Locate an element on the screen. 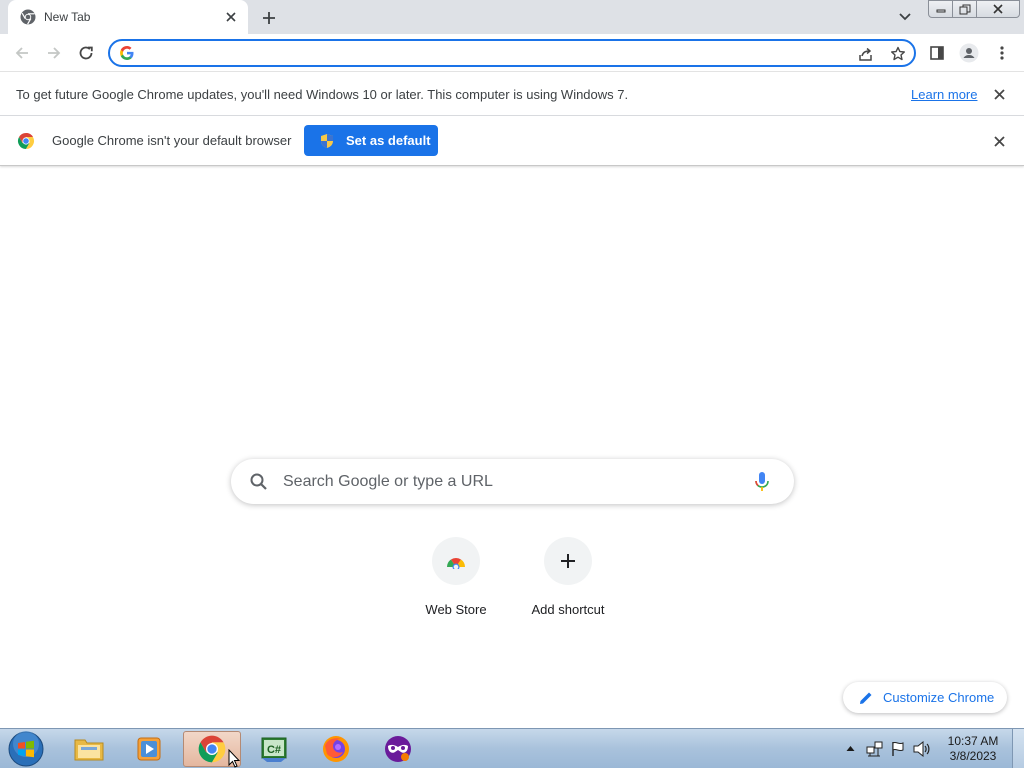 This screenshot has height=768, width=1024. pencil-icon is located at coordinates (866, 698).